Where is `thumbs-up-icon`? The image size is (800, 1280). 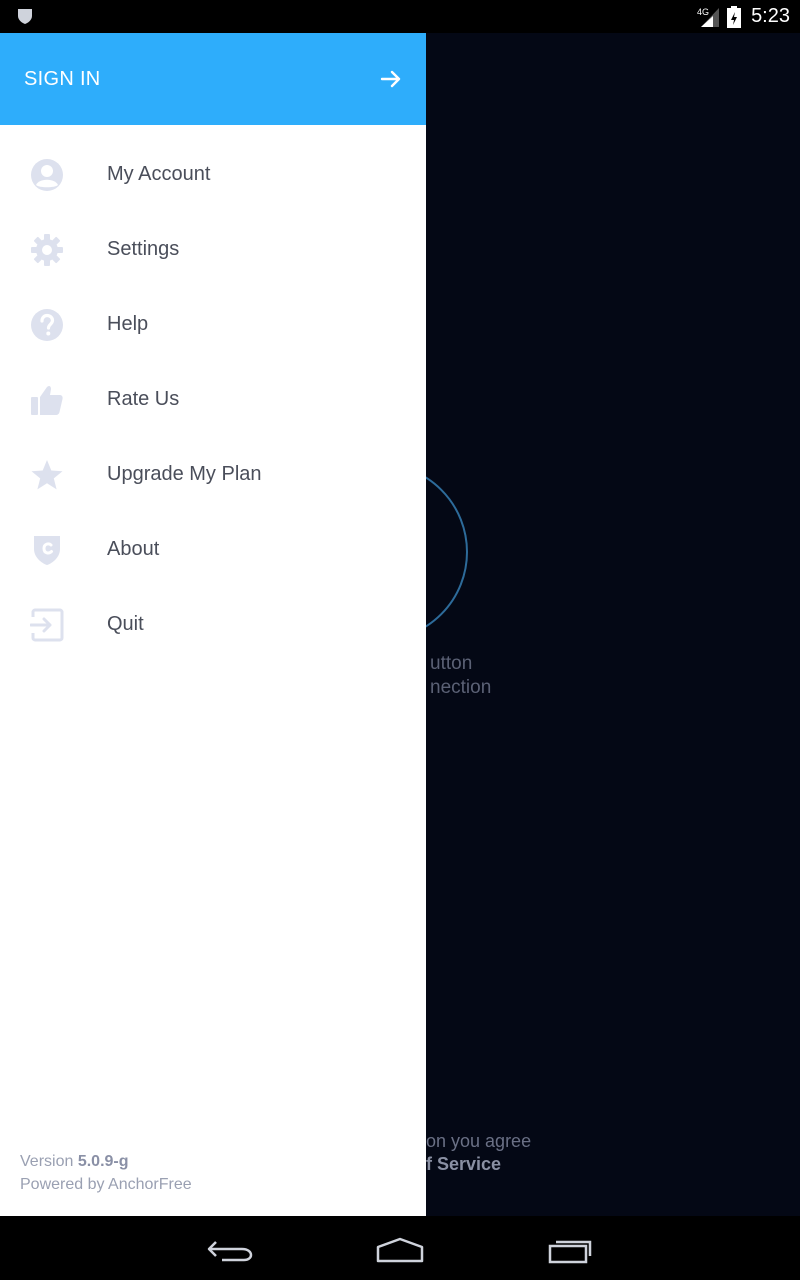
thumbs-up-icon is located at coordinates (47, 400).